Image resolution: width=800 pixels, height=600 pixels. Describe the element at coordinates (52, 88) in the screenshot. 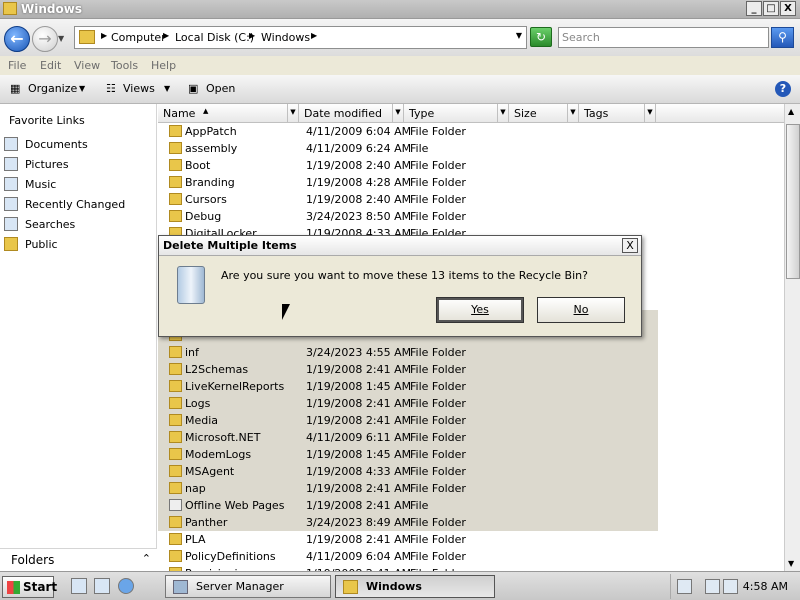

I see `organize-button: Organize` at that location.